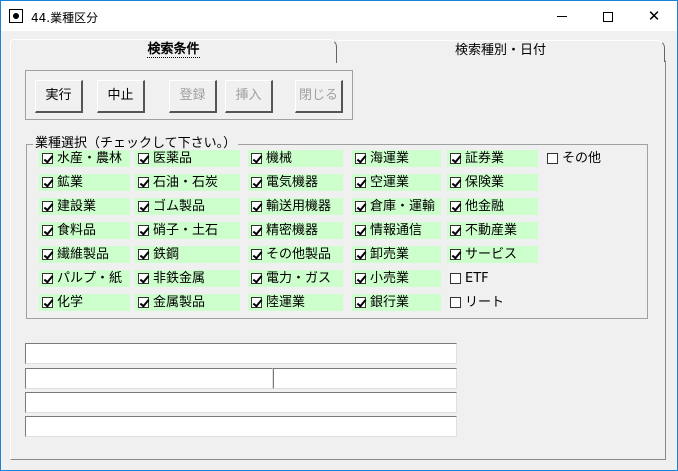  Describe the element at coordinates (492, 278) in the screenshot. I see `industry-checkbox: ETF` at that location.